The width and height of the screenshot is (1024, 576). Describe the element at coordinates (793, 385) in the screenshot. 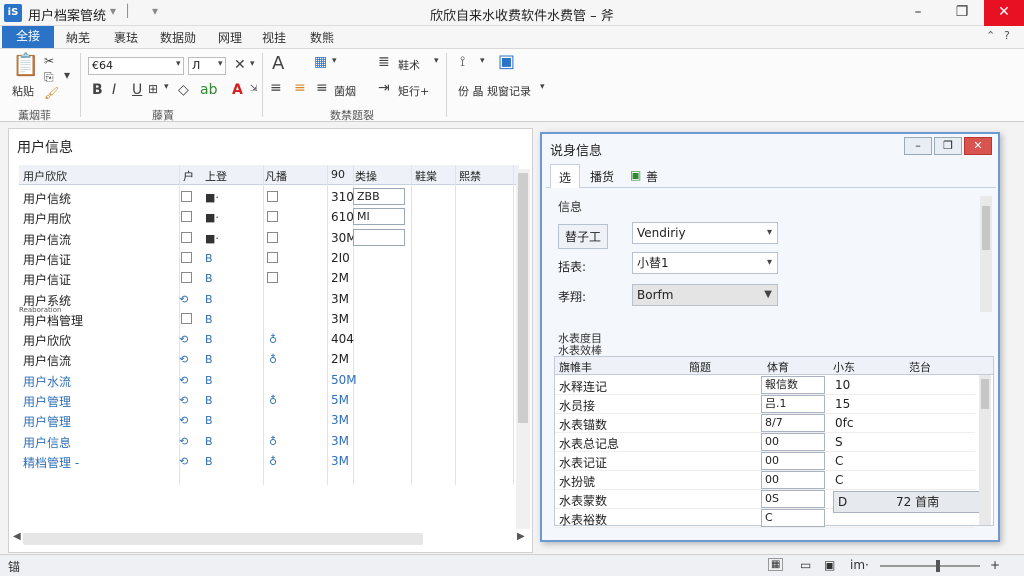

I see `meter-value-input: 報信数` at that location.